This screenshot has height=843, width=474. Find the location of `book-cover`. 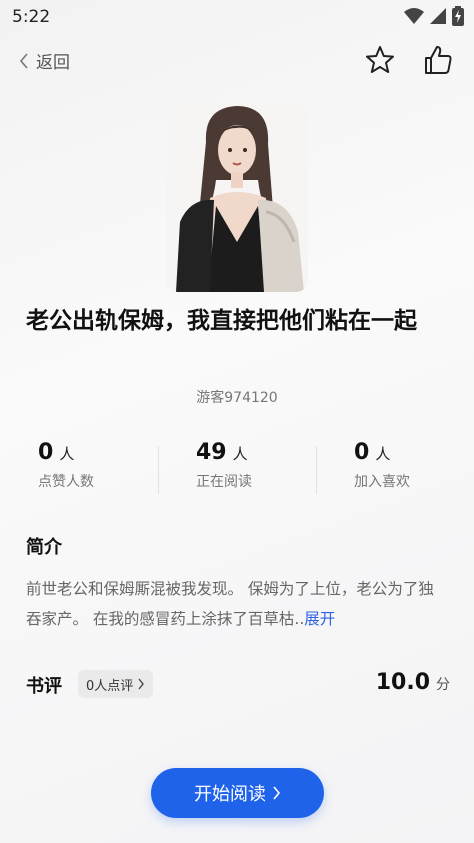

book-cover is located at coordinates (237, 197).